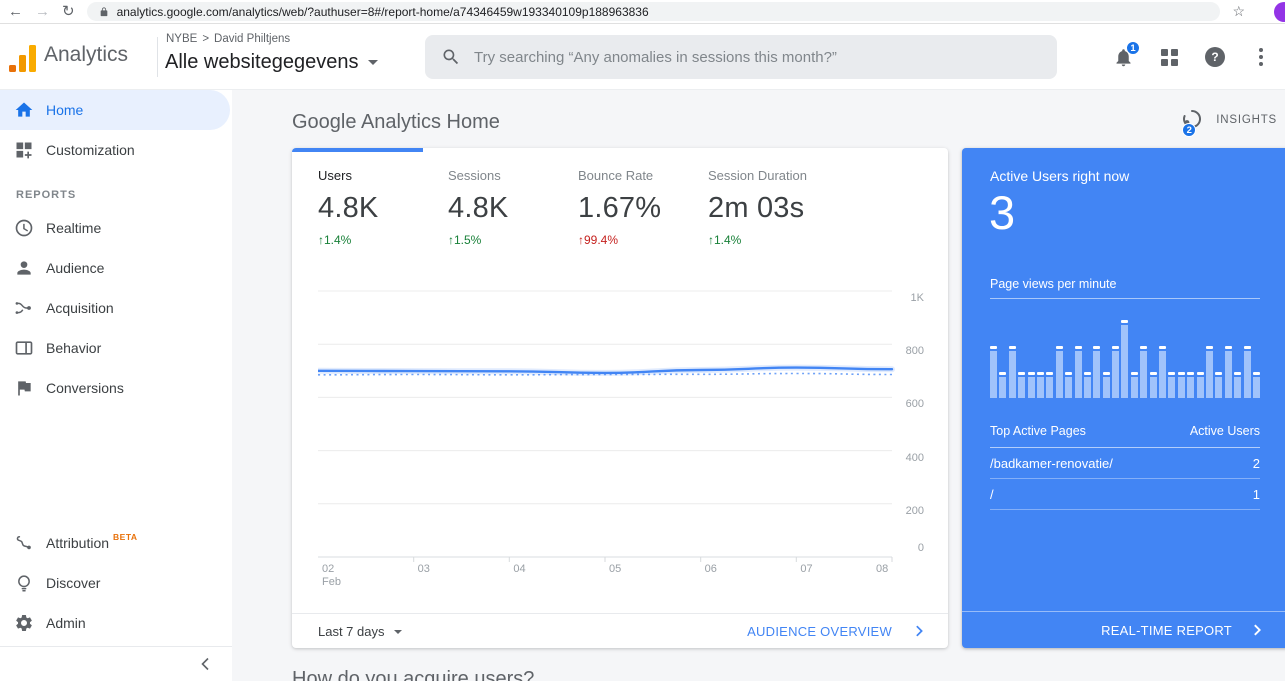 The image size is (1285, 681). I want to click on metric-value: 1.67%, so click(620, 208).